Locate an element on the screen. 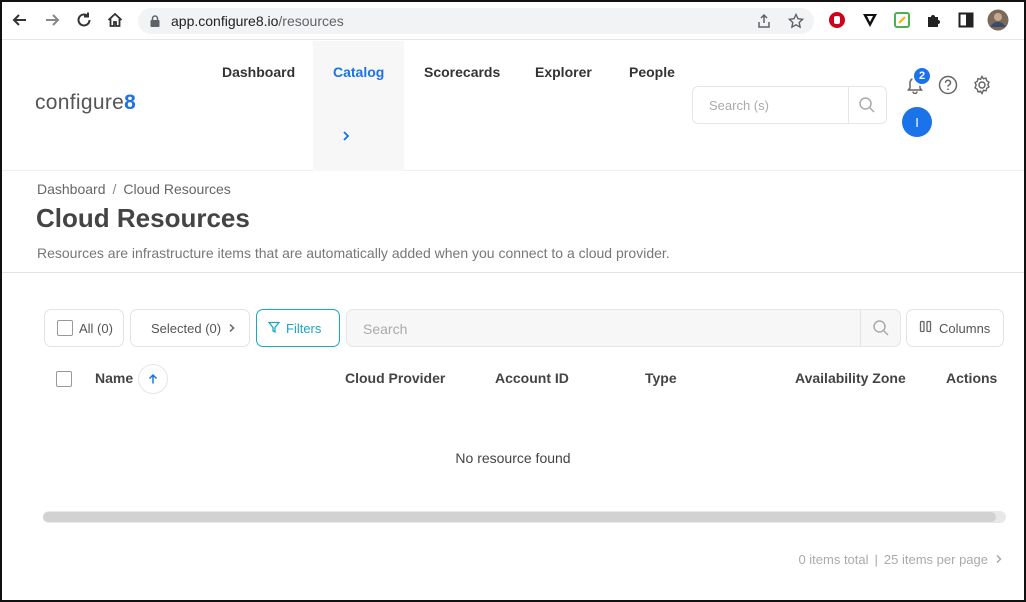 The width and height of the screenshot is (1026, 602). gear-icon is located at coordinates (982, 85).